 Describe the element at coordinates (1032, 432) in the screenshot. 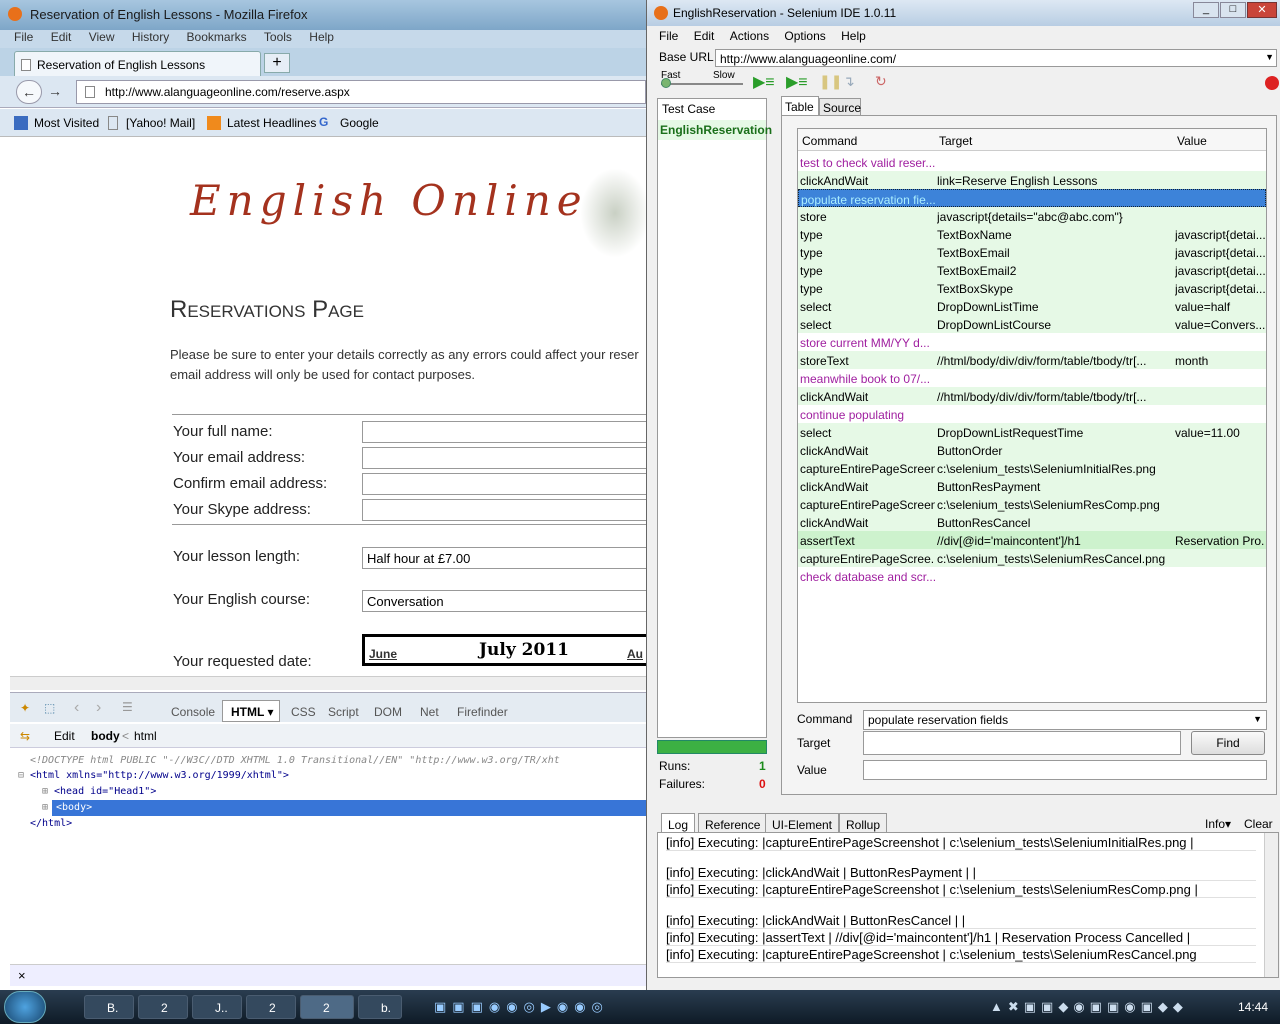

I see `table-row: select DropDownListRequestTime value=11.00` at that location.